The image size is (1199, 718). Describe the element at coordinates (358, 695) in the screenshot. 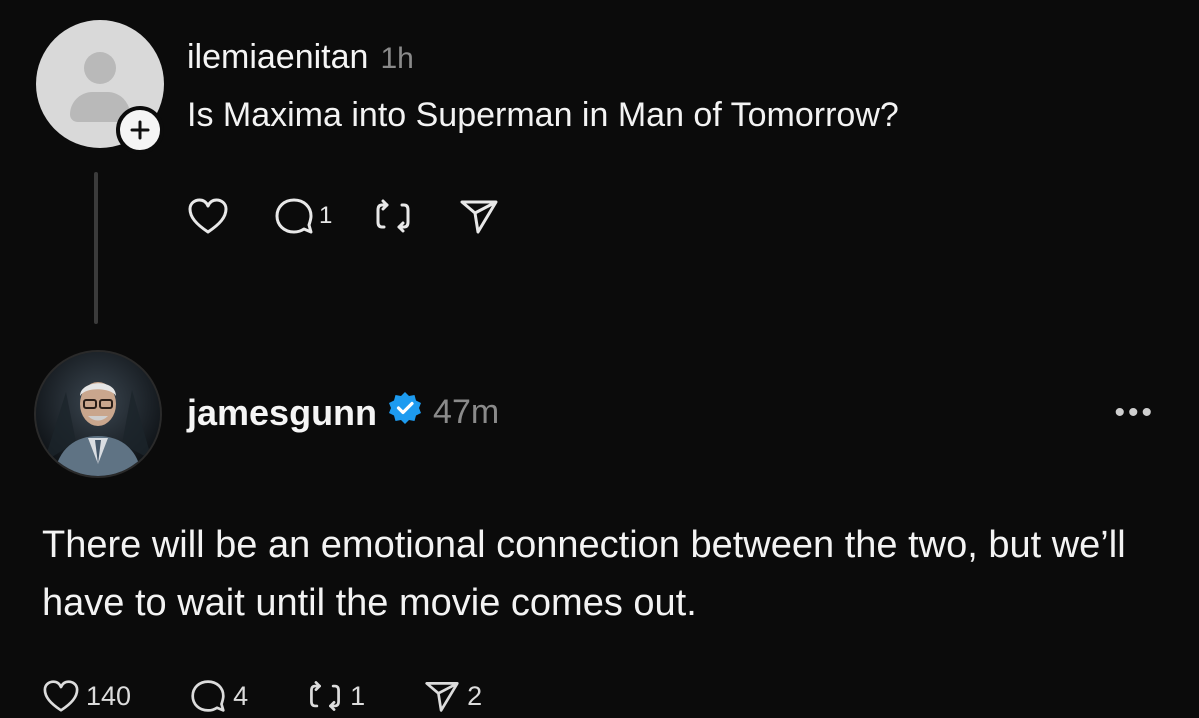

I see `repost-count: 1` at that location.